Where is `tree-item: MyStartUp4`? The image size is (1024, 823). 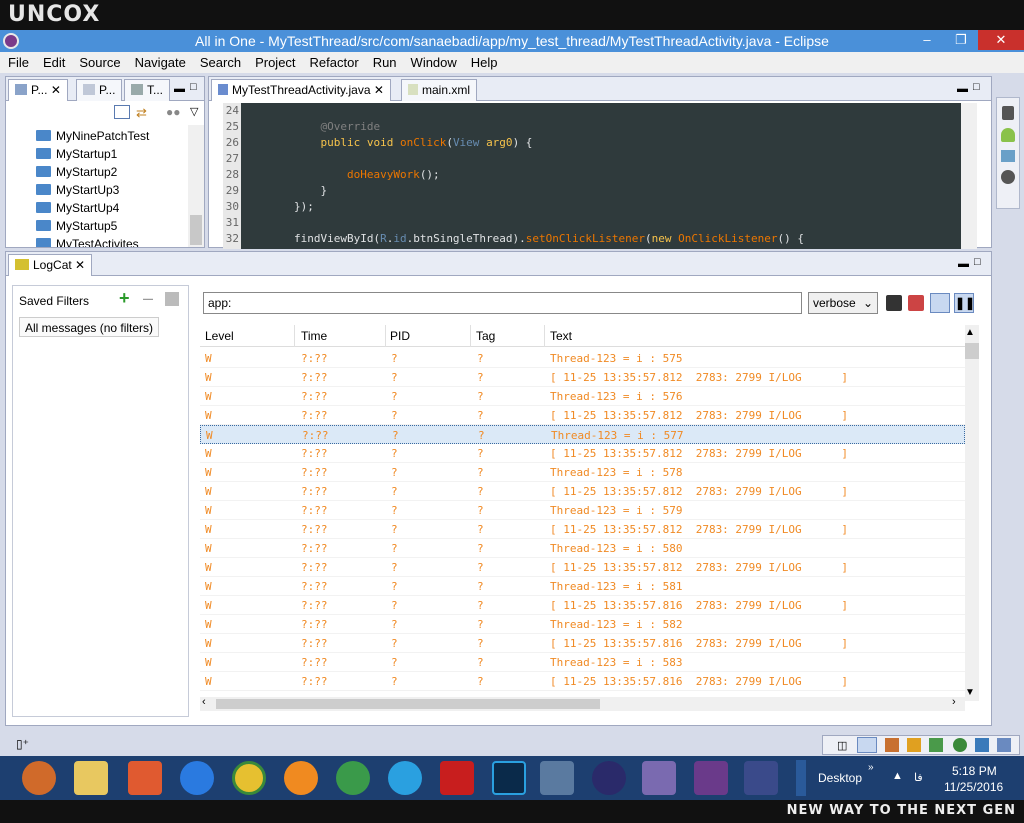
tree-item: MyStartUp4 is located at coordinates (77, 210).